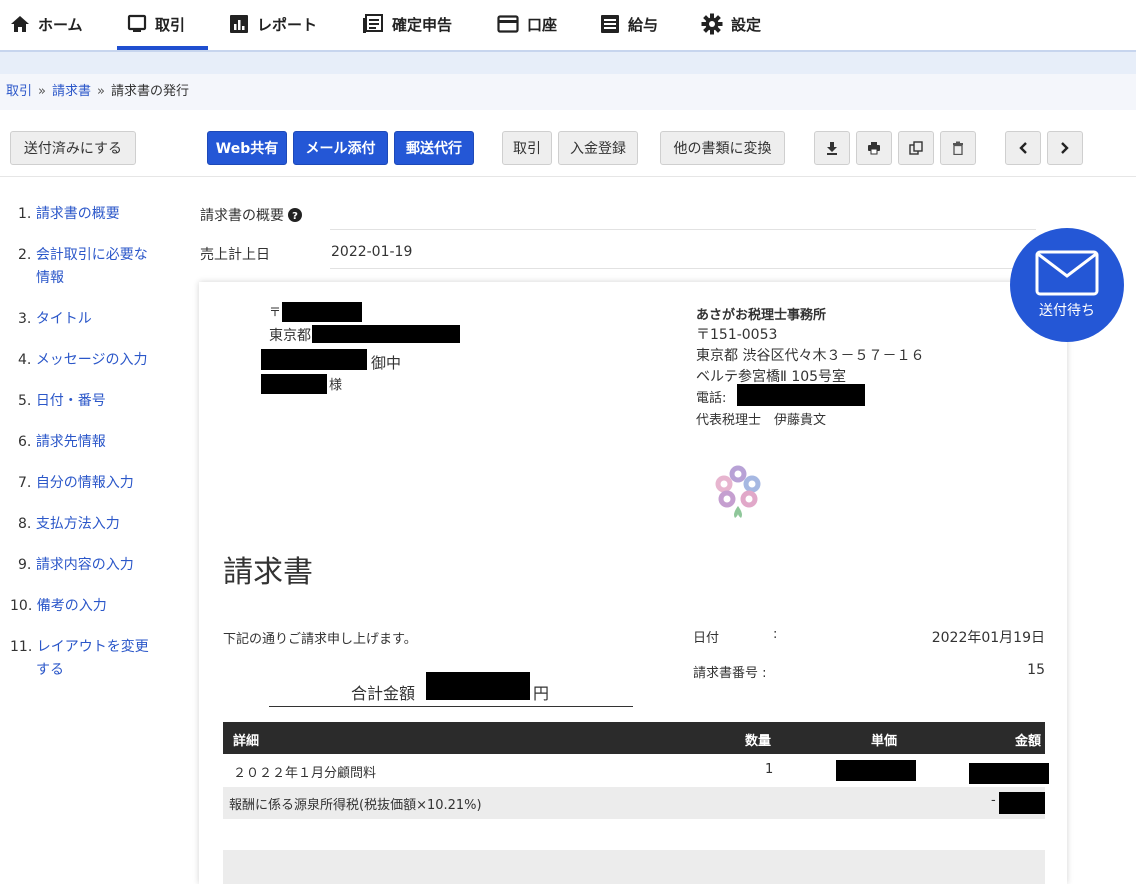  I want to click on row-detail: 報酬に係る源泉所得税(税抜価額×10.21%), so click(355, 805).